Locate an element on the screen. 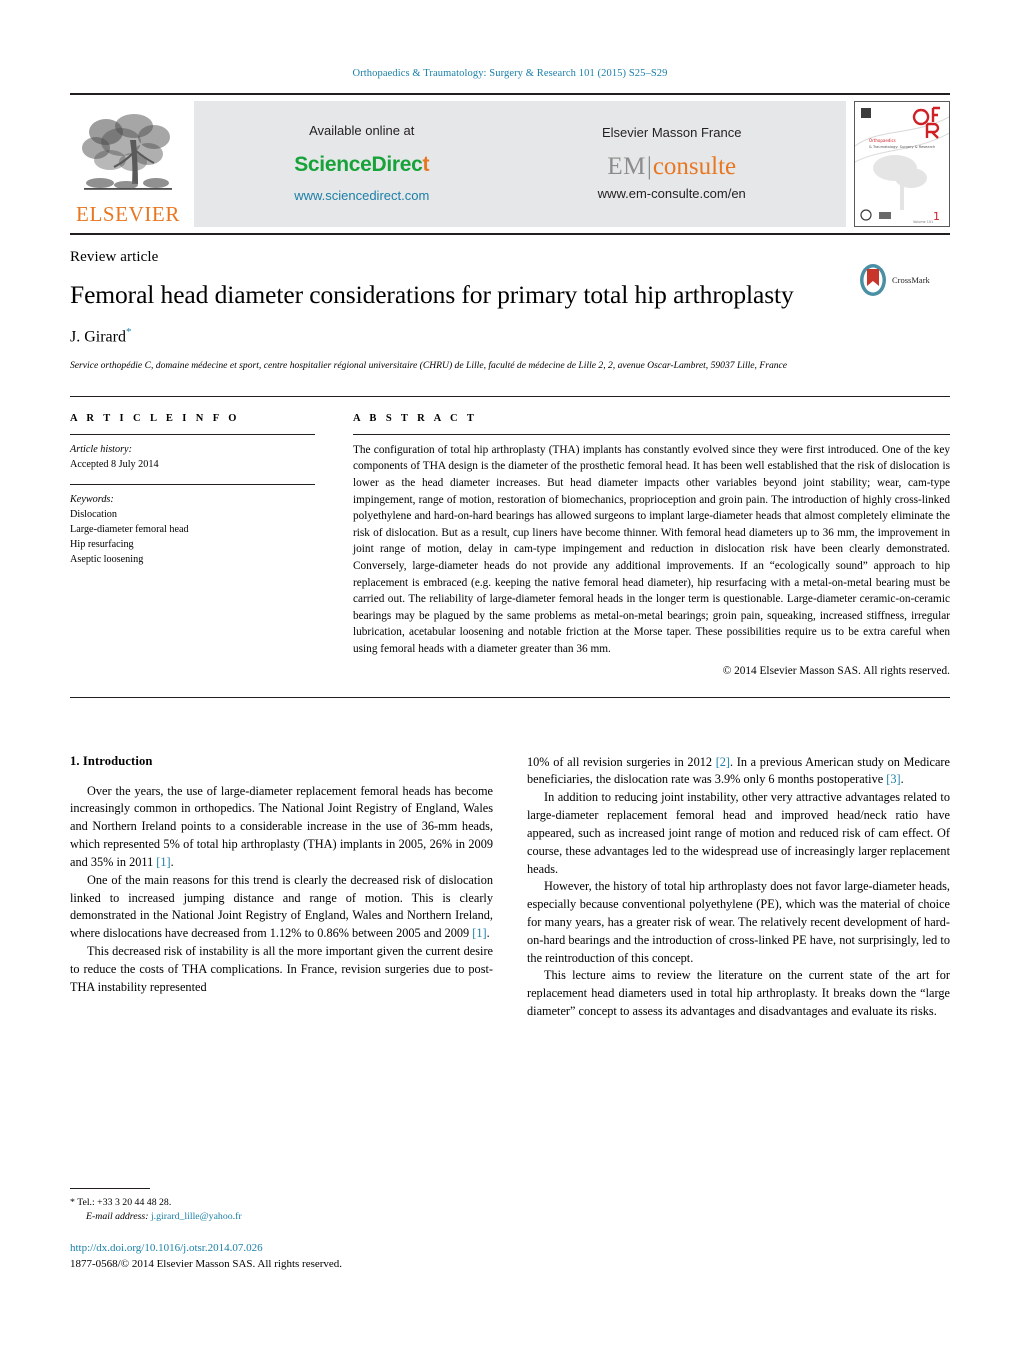  elsevier-logo: ELSEVIER is located at coordinates (128, 164).